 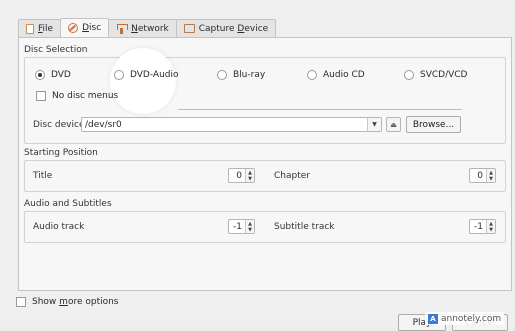 I want to click on subtitle-track-spinbox: -1 ▲ ▼, so click(x=482, y=226).